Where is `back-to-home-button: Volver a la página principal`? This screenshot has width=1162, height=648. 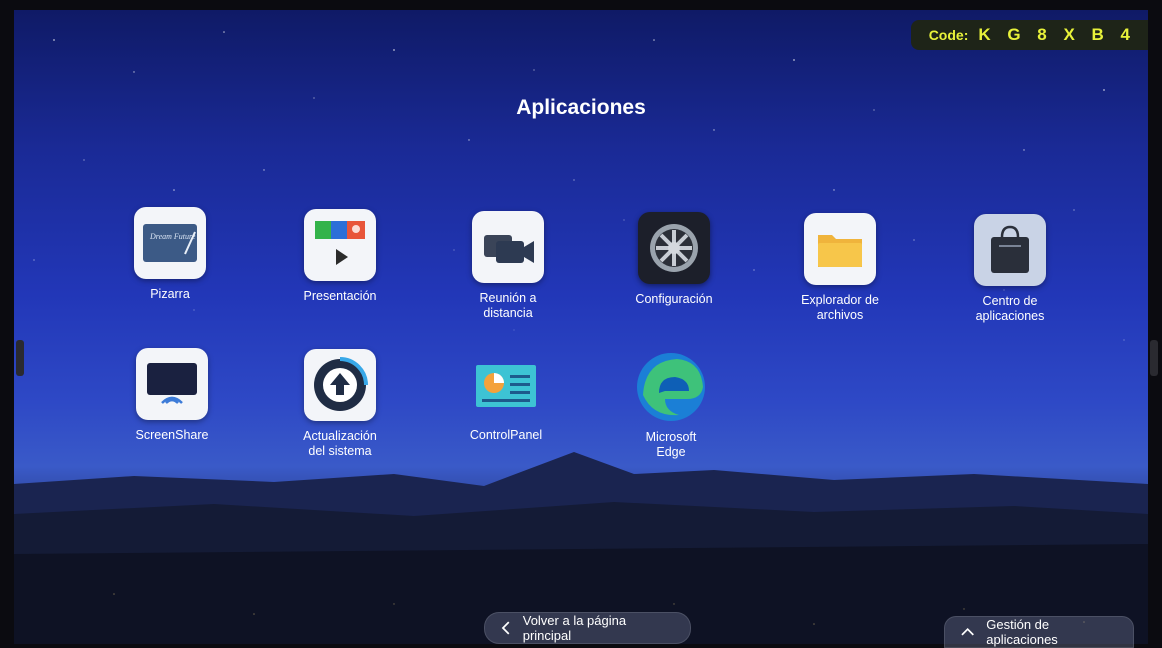
back-to-home-button: Volver a la página principal is located at coordinates (587, 628).